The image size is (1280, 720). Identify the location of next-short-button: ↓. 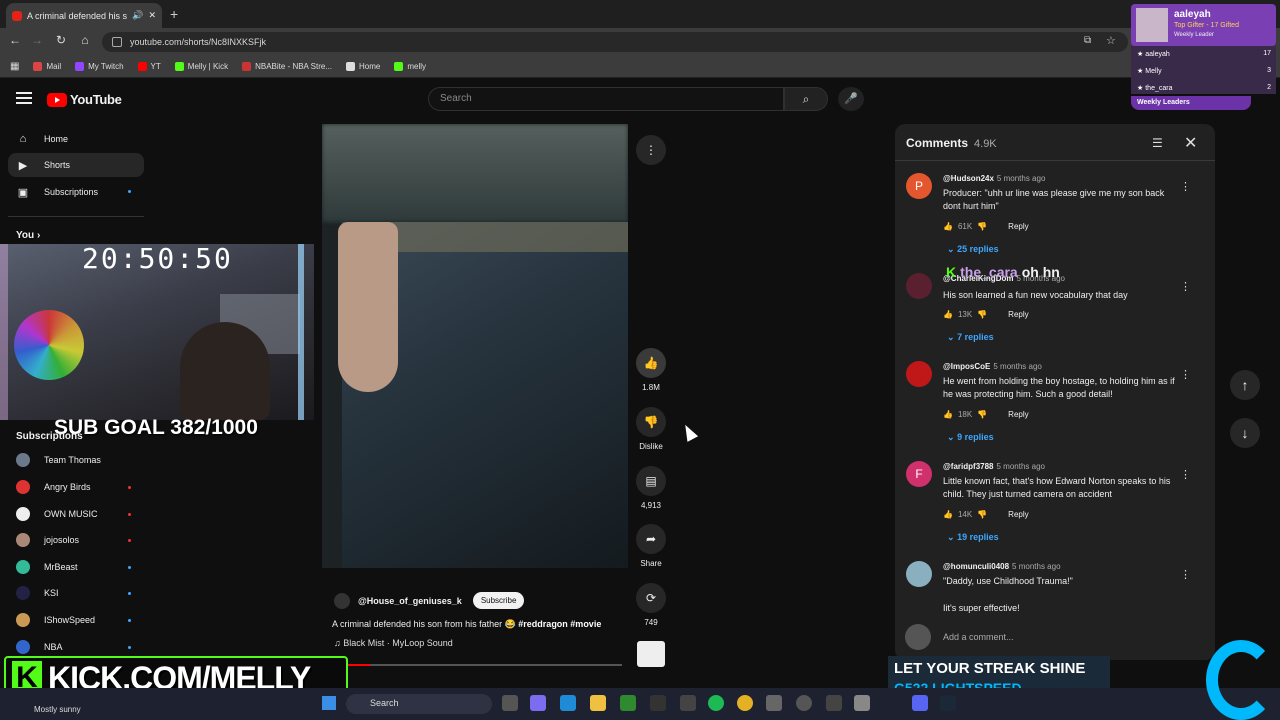
(1245, 433).